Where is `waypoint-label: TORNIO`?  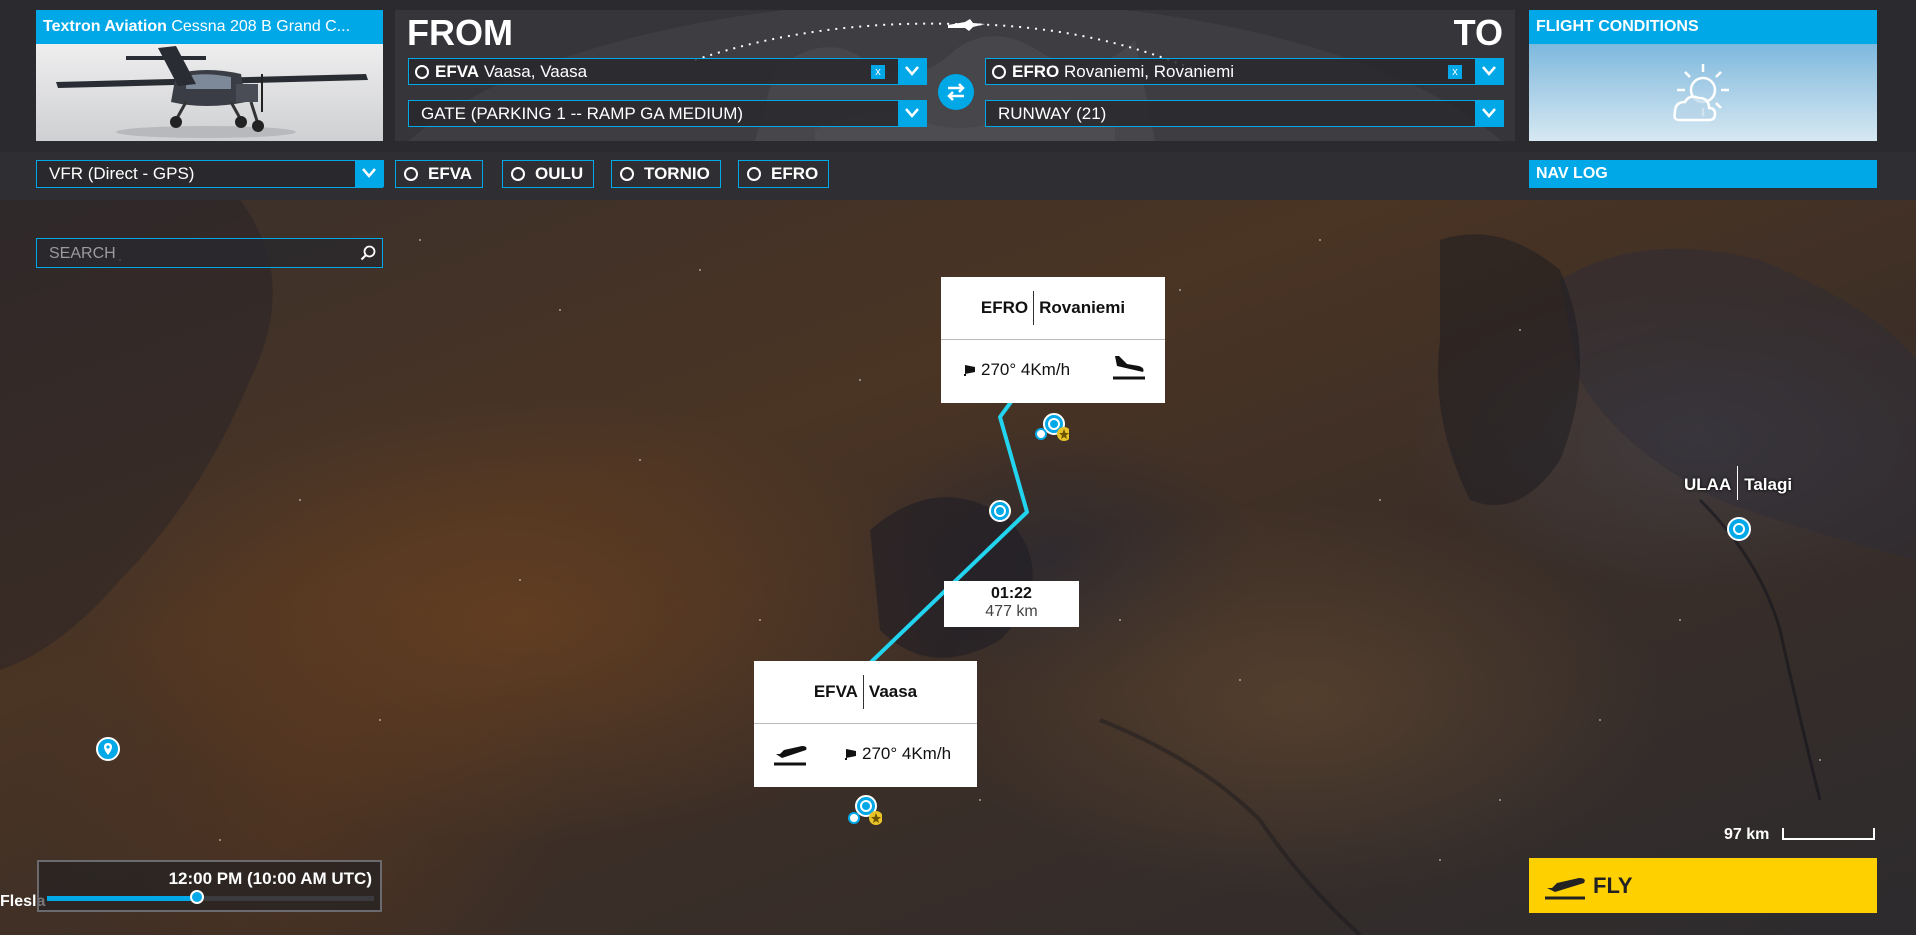 waypoint-label: TORNIO is located at coordinates (677, 173).